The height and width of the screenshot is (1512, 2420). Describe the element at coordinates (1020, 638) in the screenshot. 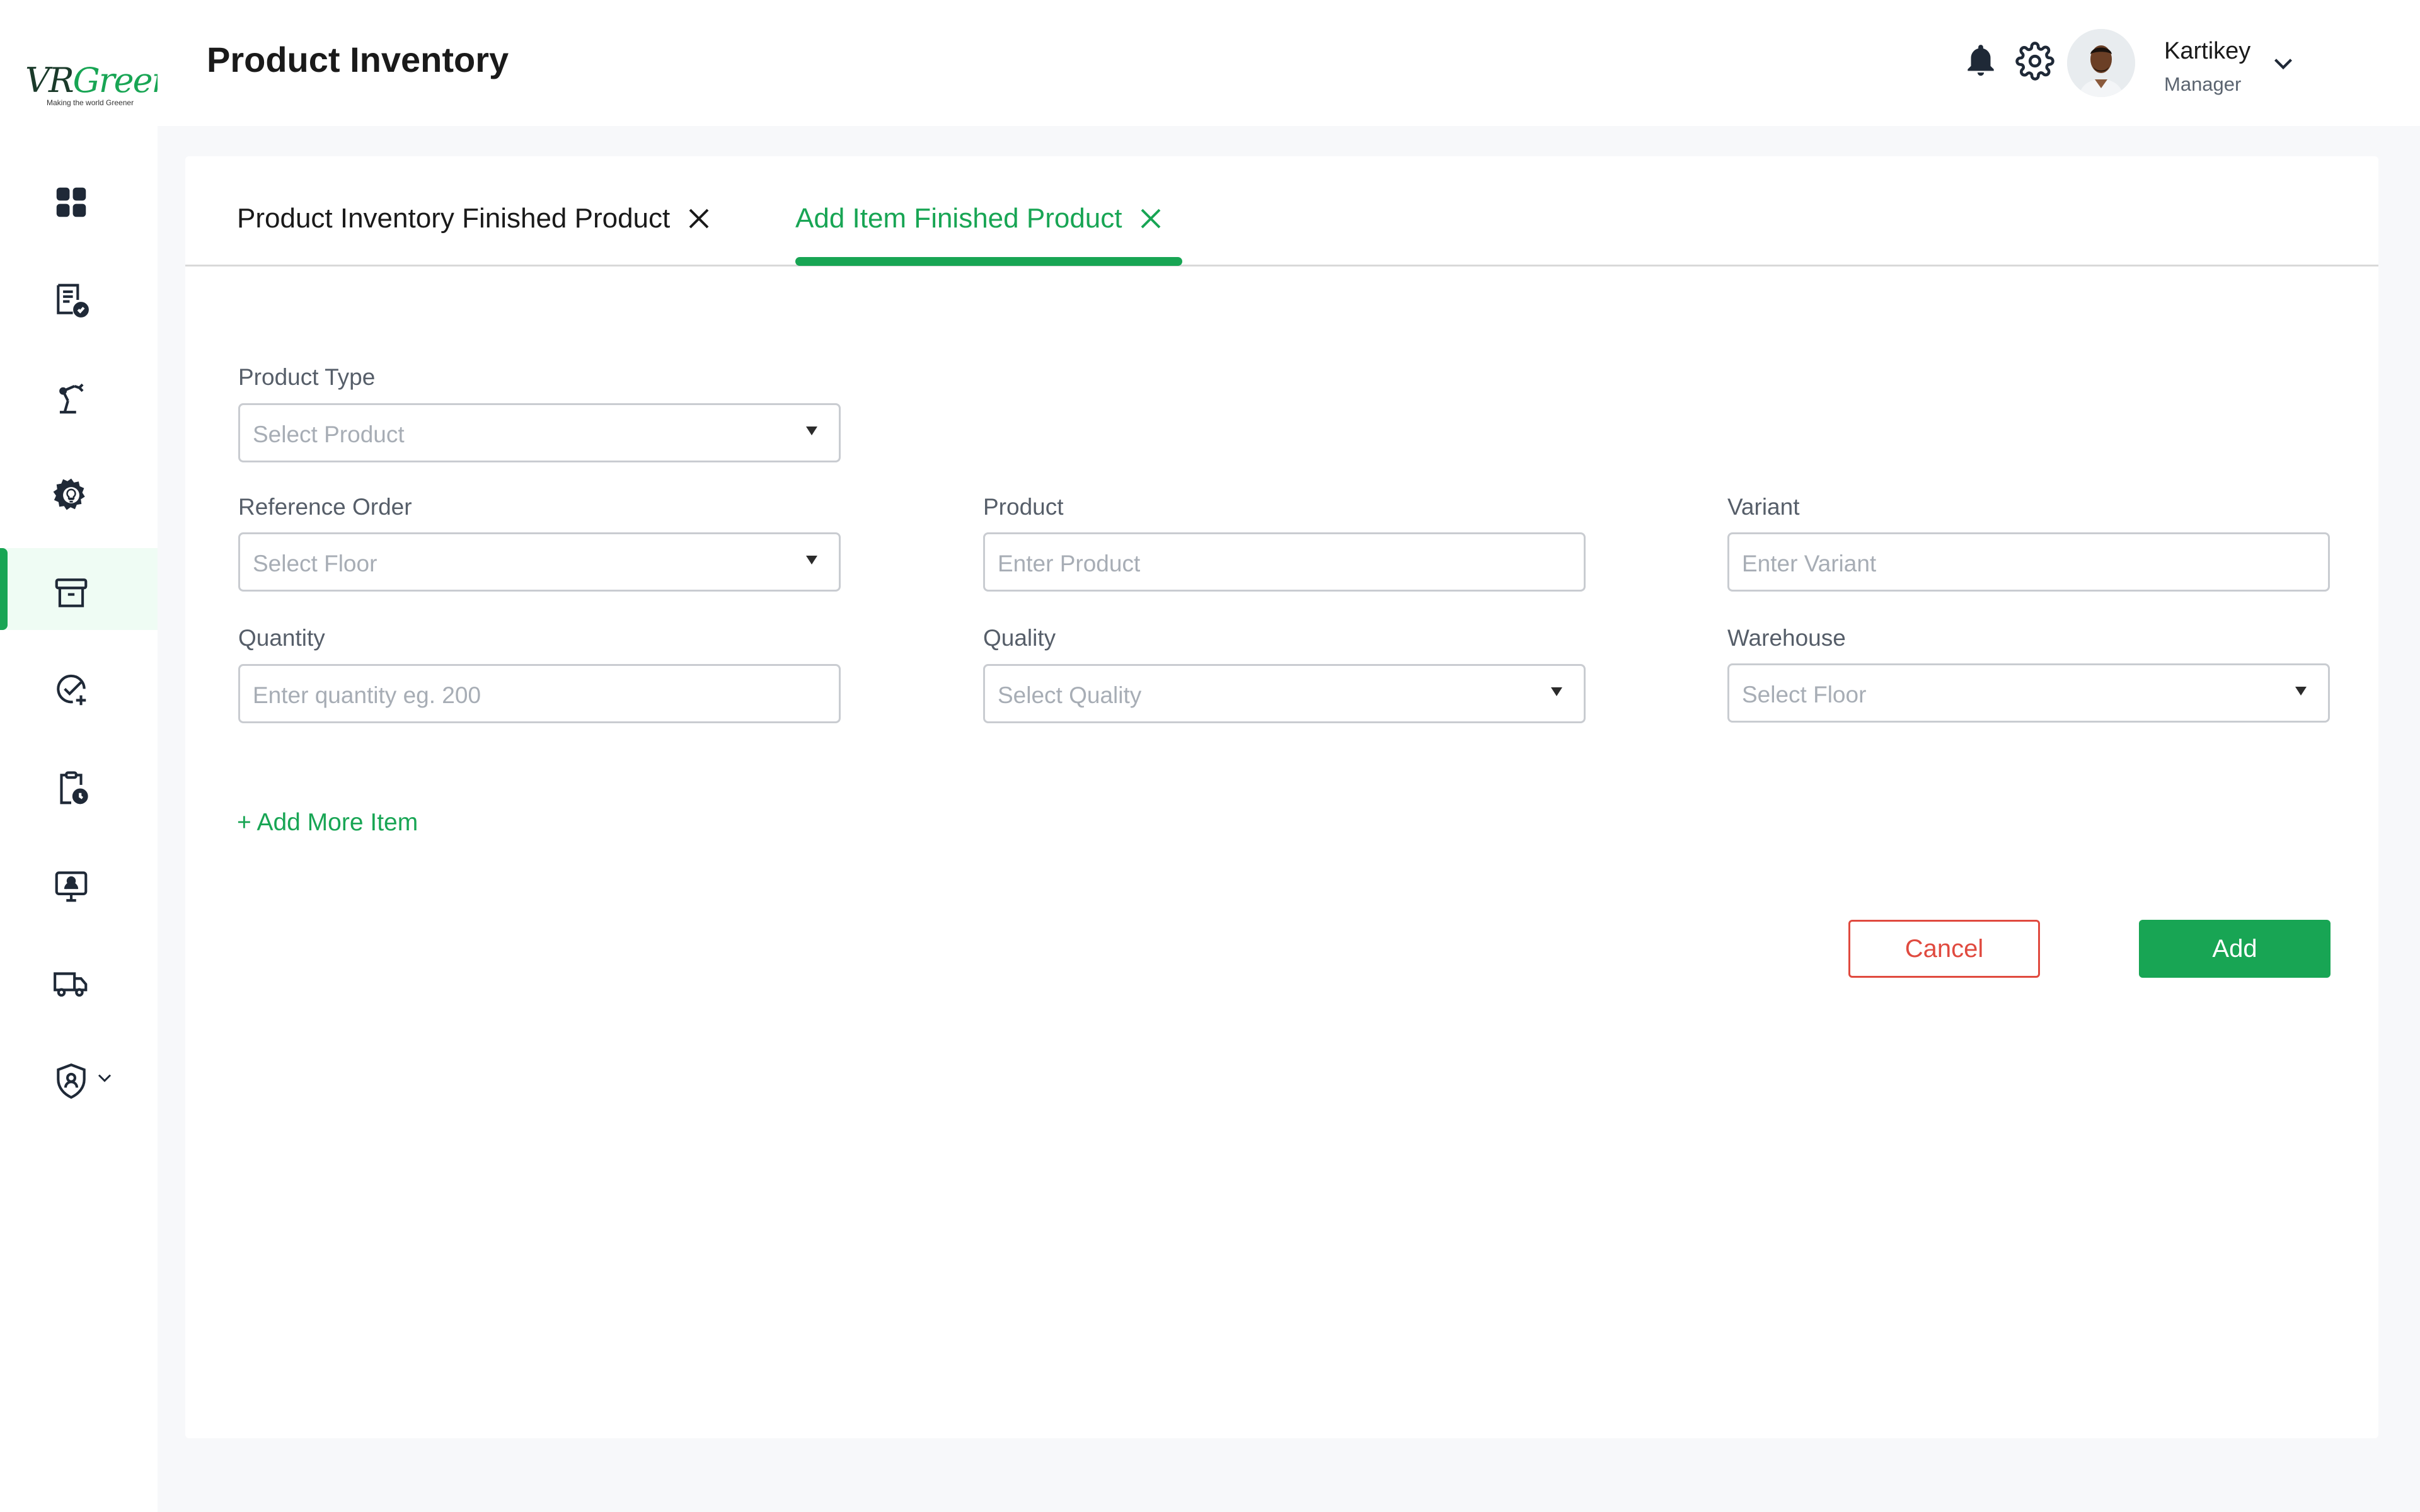

I see `quality-label: Quality` at that location.